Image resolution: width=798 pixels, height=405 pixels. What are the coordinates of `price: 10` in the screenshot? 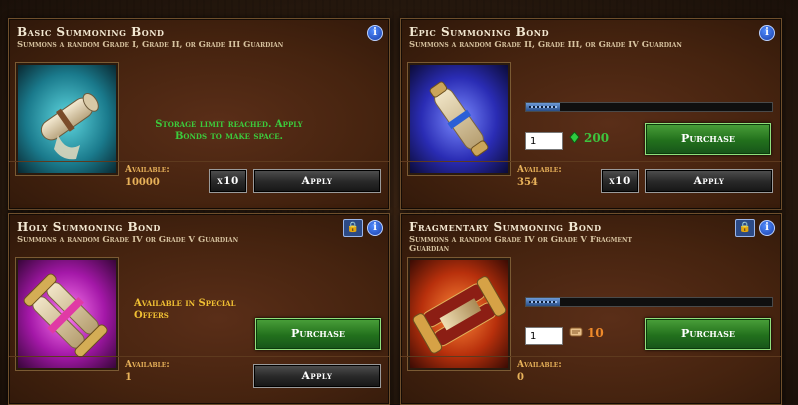 It's located at (586, 333).